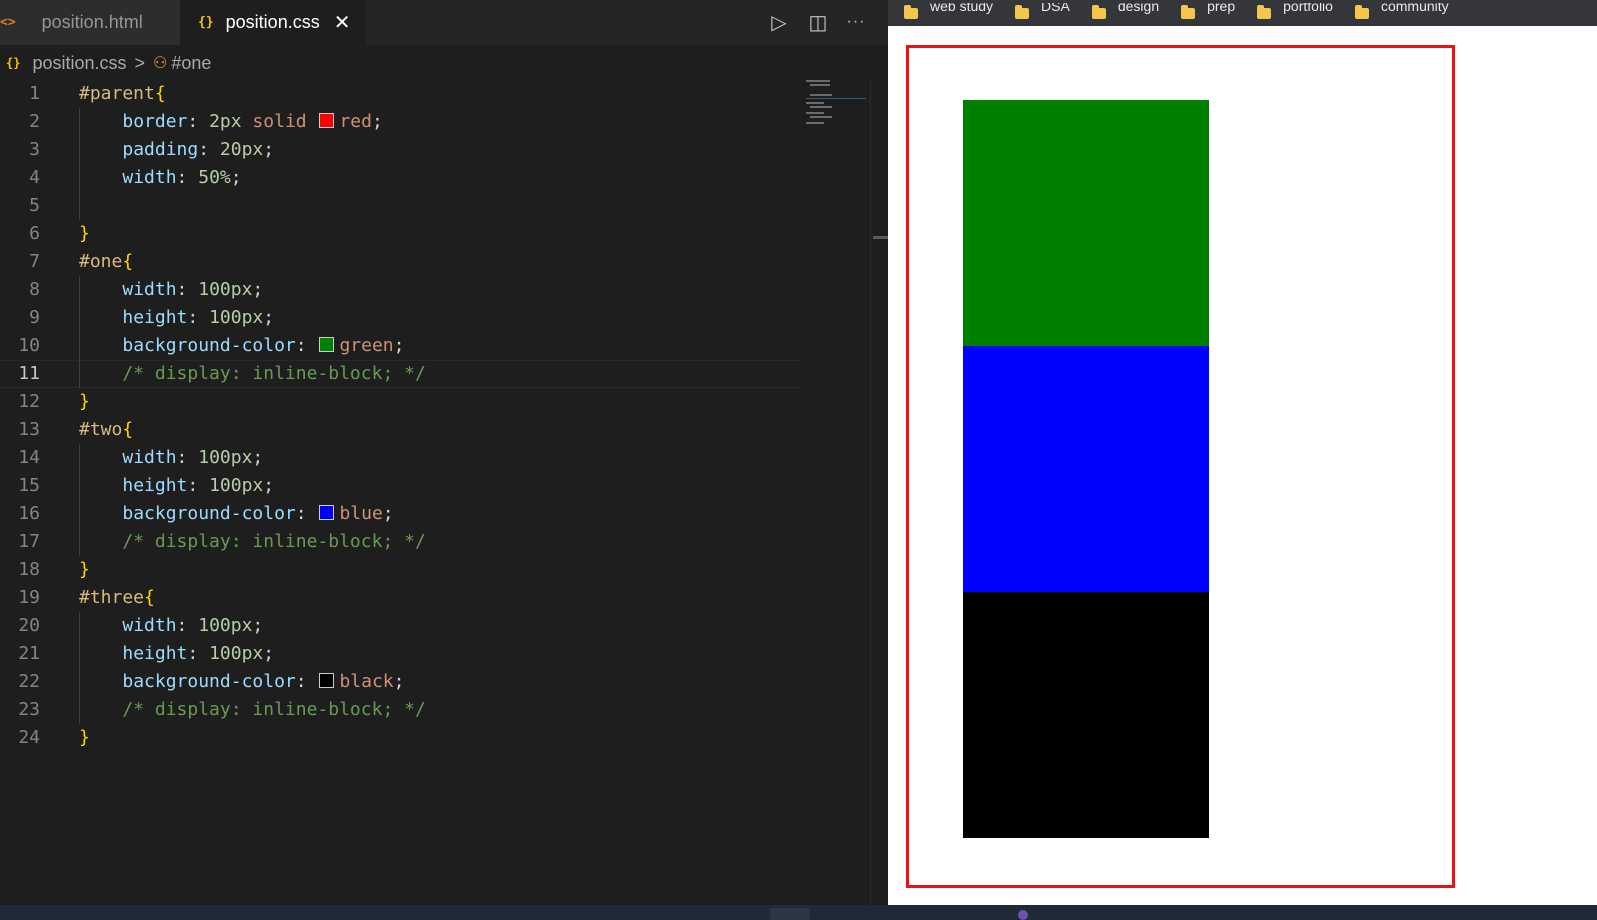 This screenshot has height=920, width=1597. What do you see at coordinates (400, 626) in the screenshot?
I see `code-line: 20 width: 100px;` at bounding box center [400, 626].